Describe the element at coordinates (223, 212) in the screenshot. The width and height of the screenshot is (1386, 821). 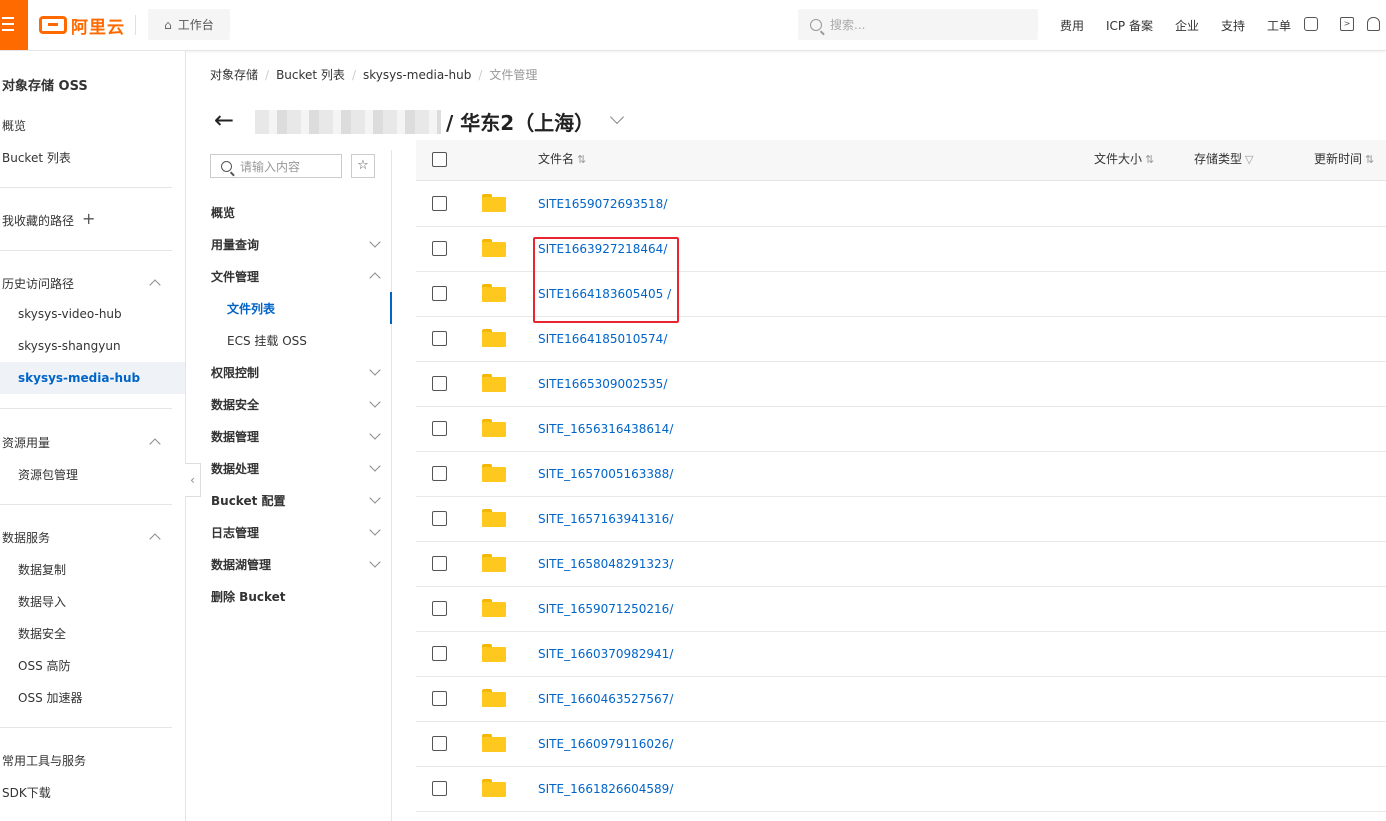
I see `bucket-nav-overview: 概览` at that location.